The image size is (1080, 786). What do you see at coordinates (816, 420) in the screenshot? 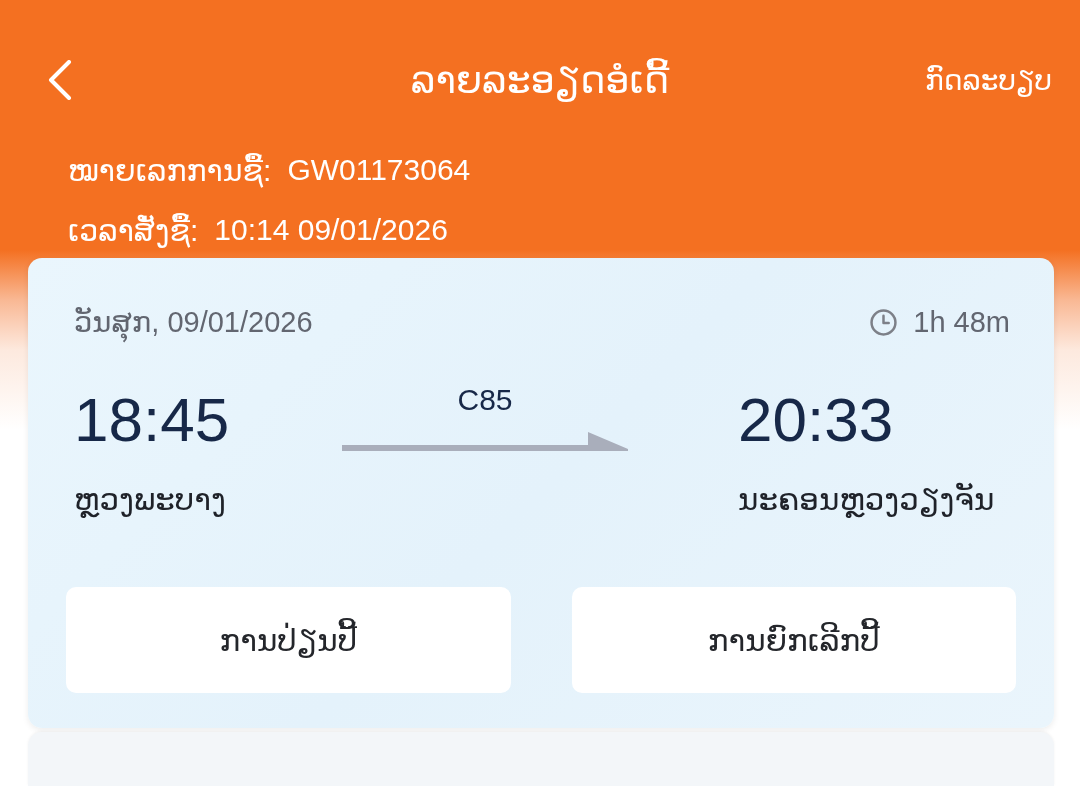
I see `arrival-time: 20:33` at bounding box center [816, 420].